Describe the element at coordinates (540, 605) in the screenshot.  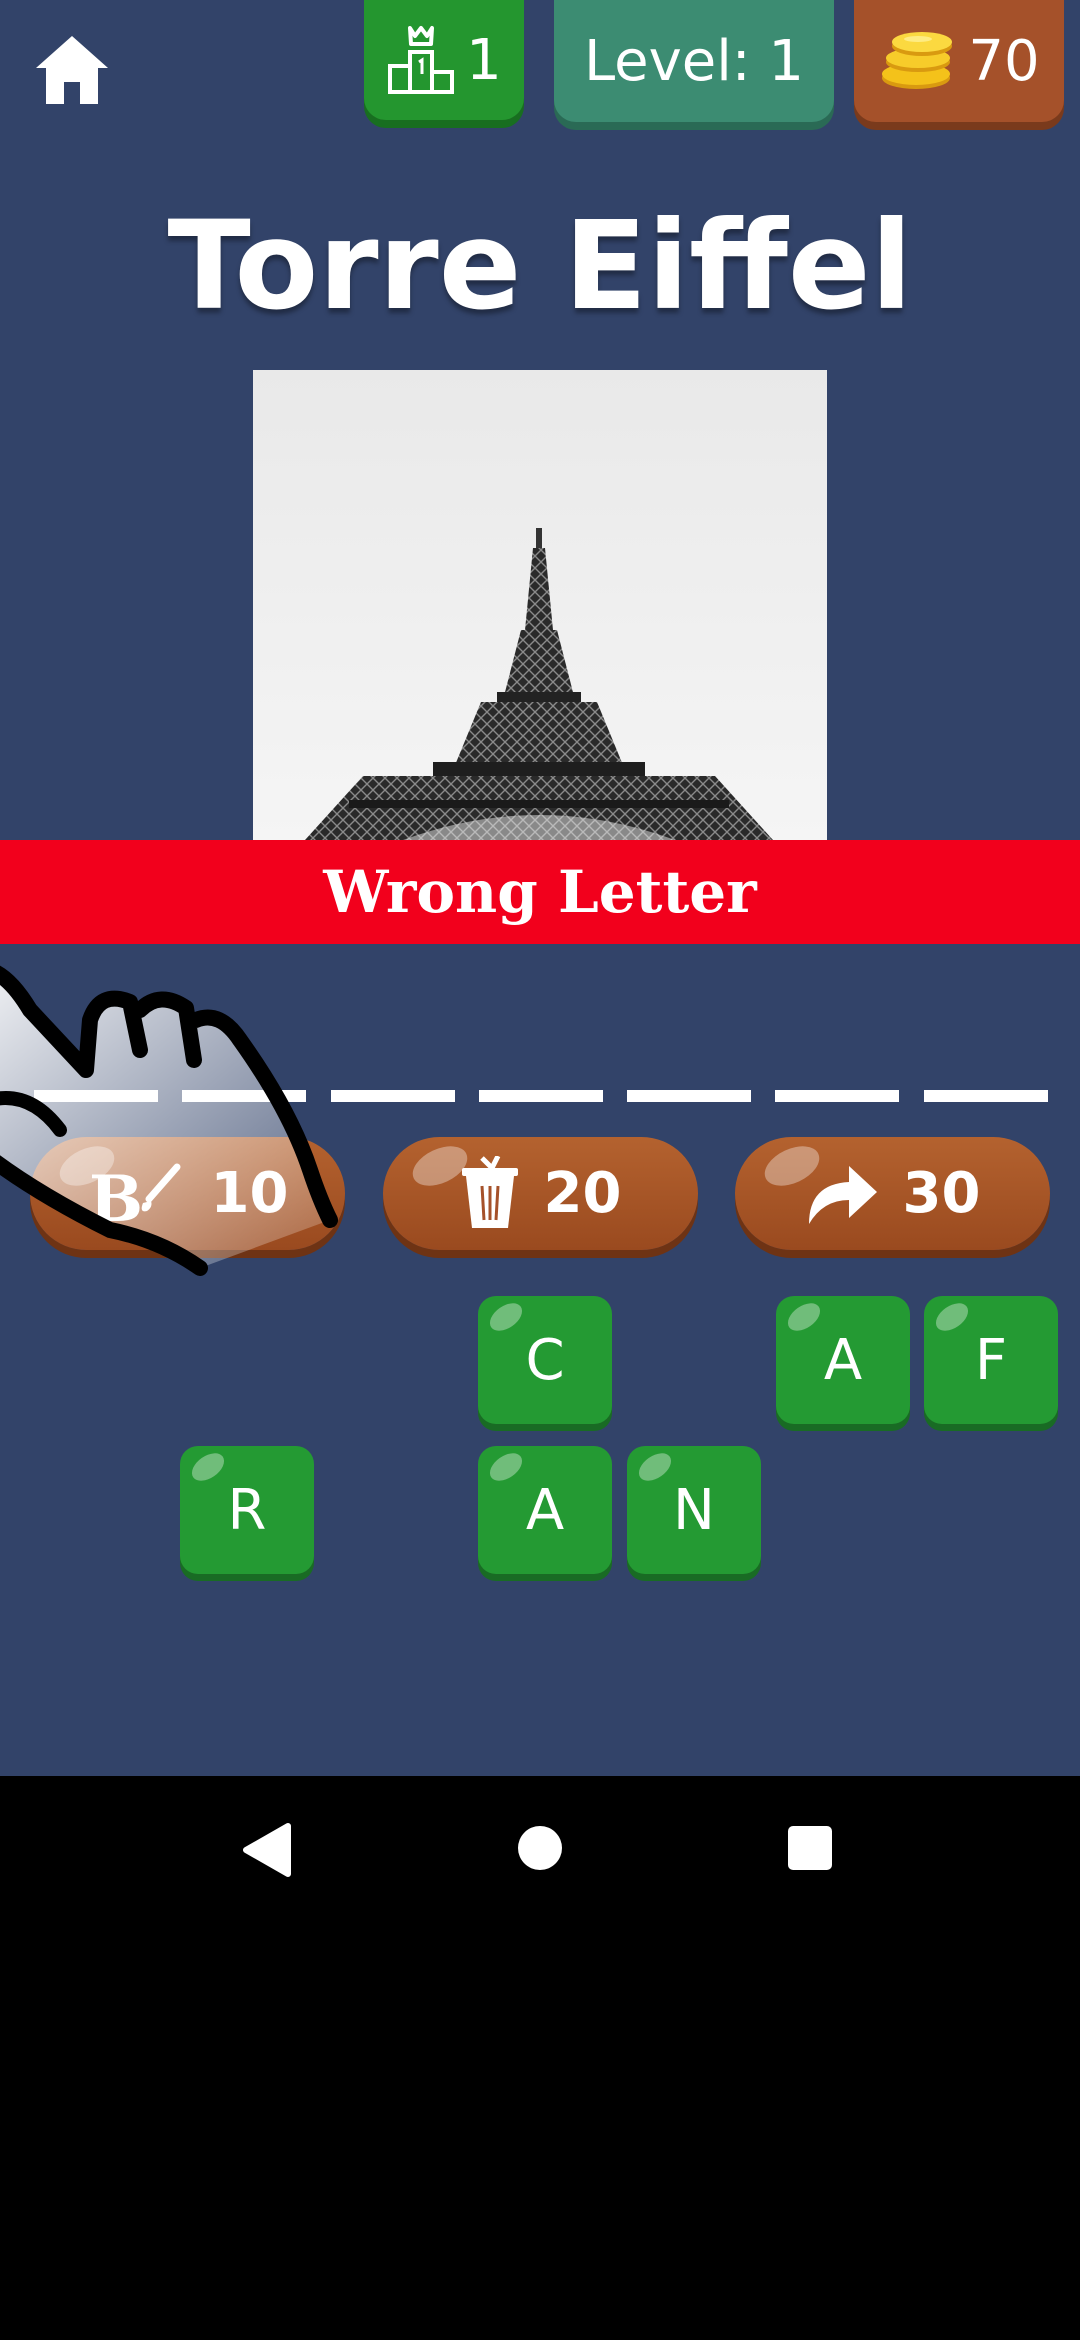
I see `eiffel-tower-photo` at that location.